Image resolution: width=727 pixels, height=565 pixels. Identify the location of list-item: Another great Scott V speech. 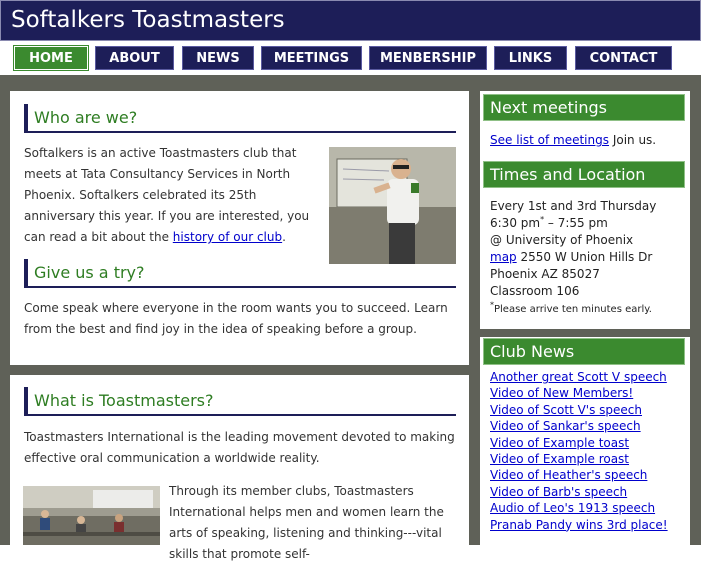
(588, 377).